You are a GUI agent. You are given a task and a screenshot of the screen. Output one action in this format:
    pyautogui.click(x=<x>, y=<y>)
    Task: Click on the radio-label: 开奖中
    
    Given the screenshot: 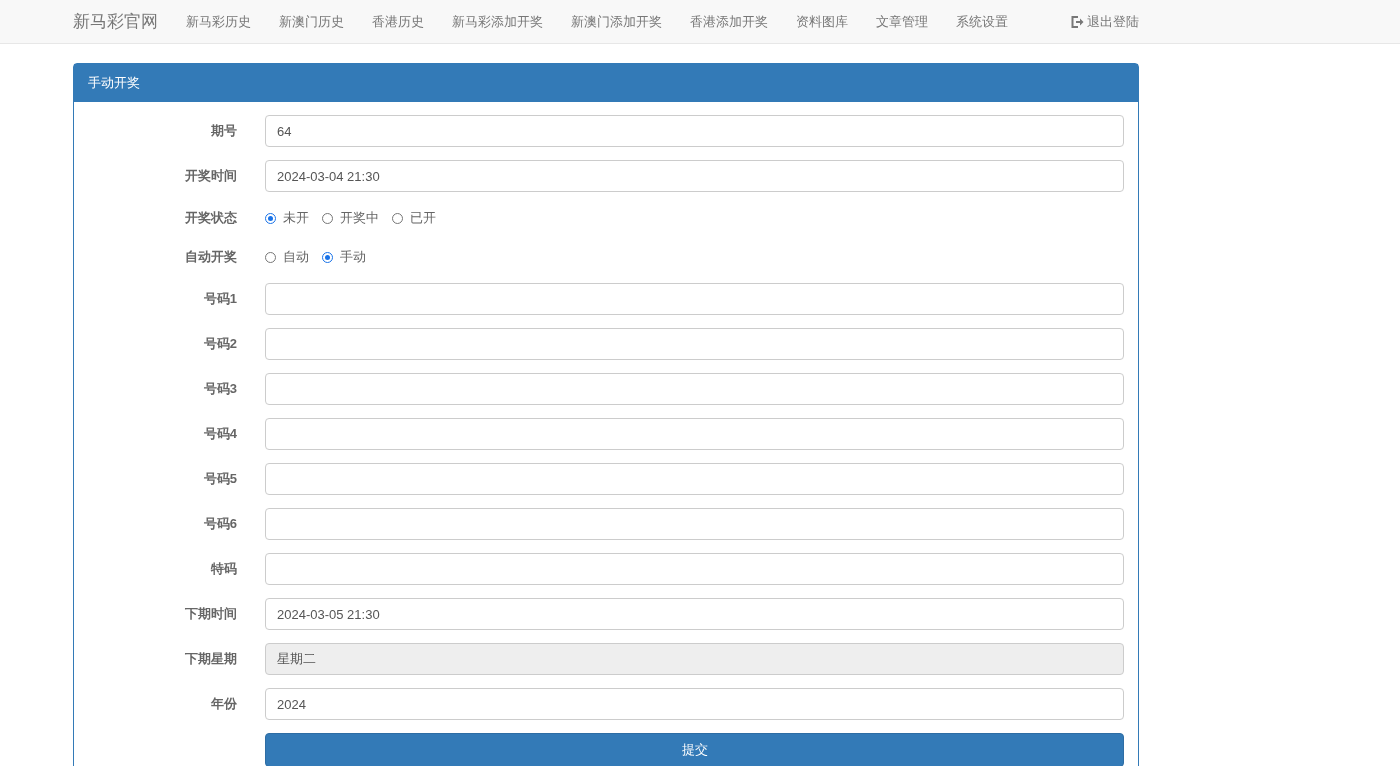 What is the action you would take?
    pyautogui.click(x=359, y=218)
    